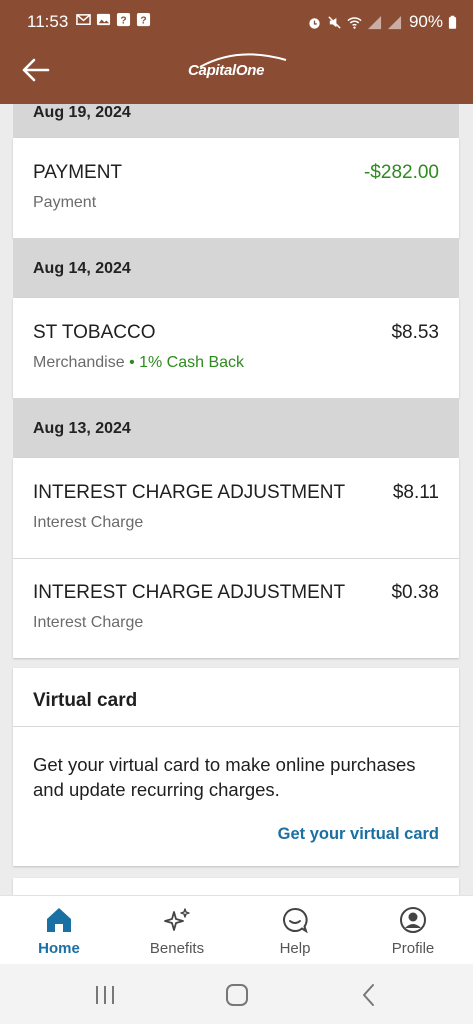  I want to click on nav-item-profile: Profile, so click(413, 930).